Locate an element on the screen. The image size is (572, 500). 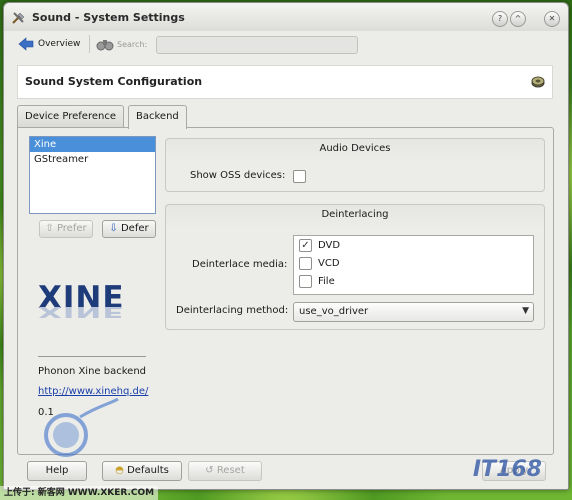
backend-name: Phonon Xine backend is located at coordinates (92, 371).